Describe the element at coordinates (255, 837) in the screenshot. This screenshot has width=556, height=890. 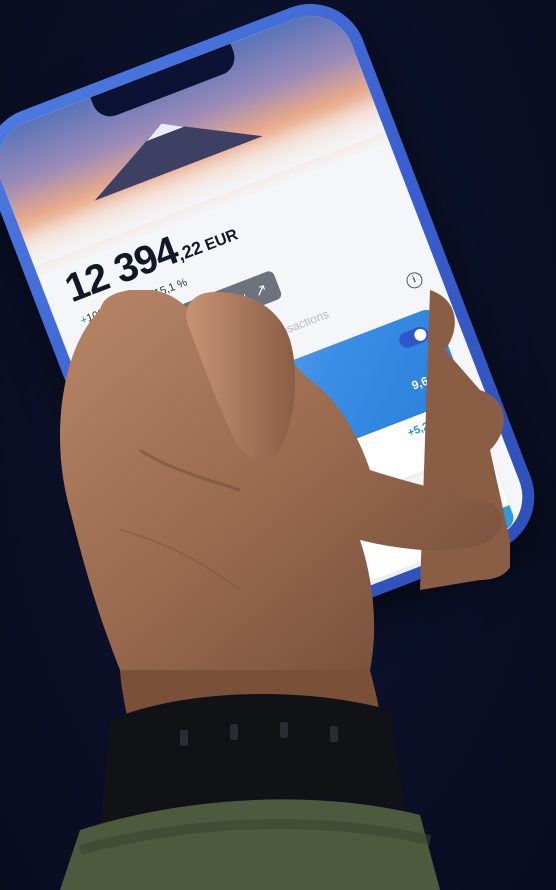
I see `sleeve-shade` at that location.